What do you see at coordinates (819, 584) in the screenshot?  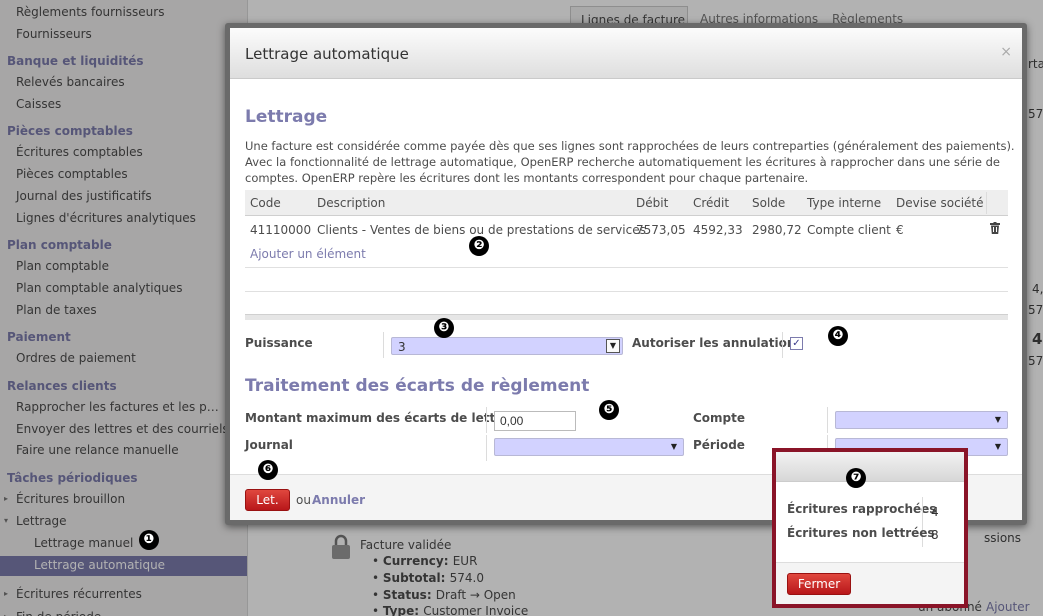 I see `close-button: Fermer` at bounding box center [819, 584].